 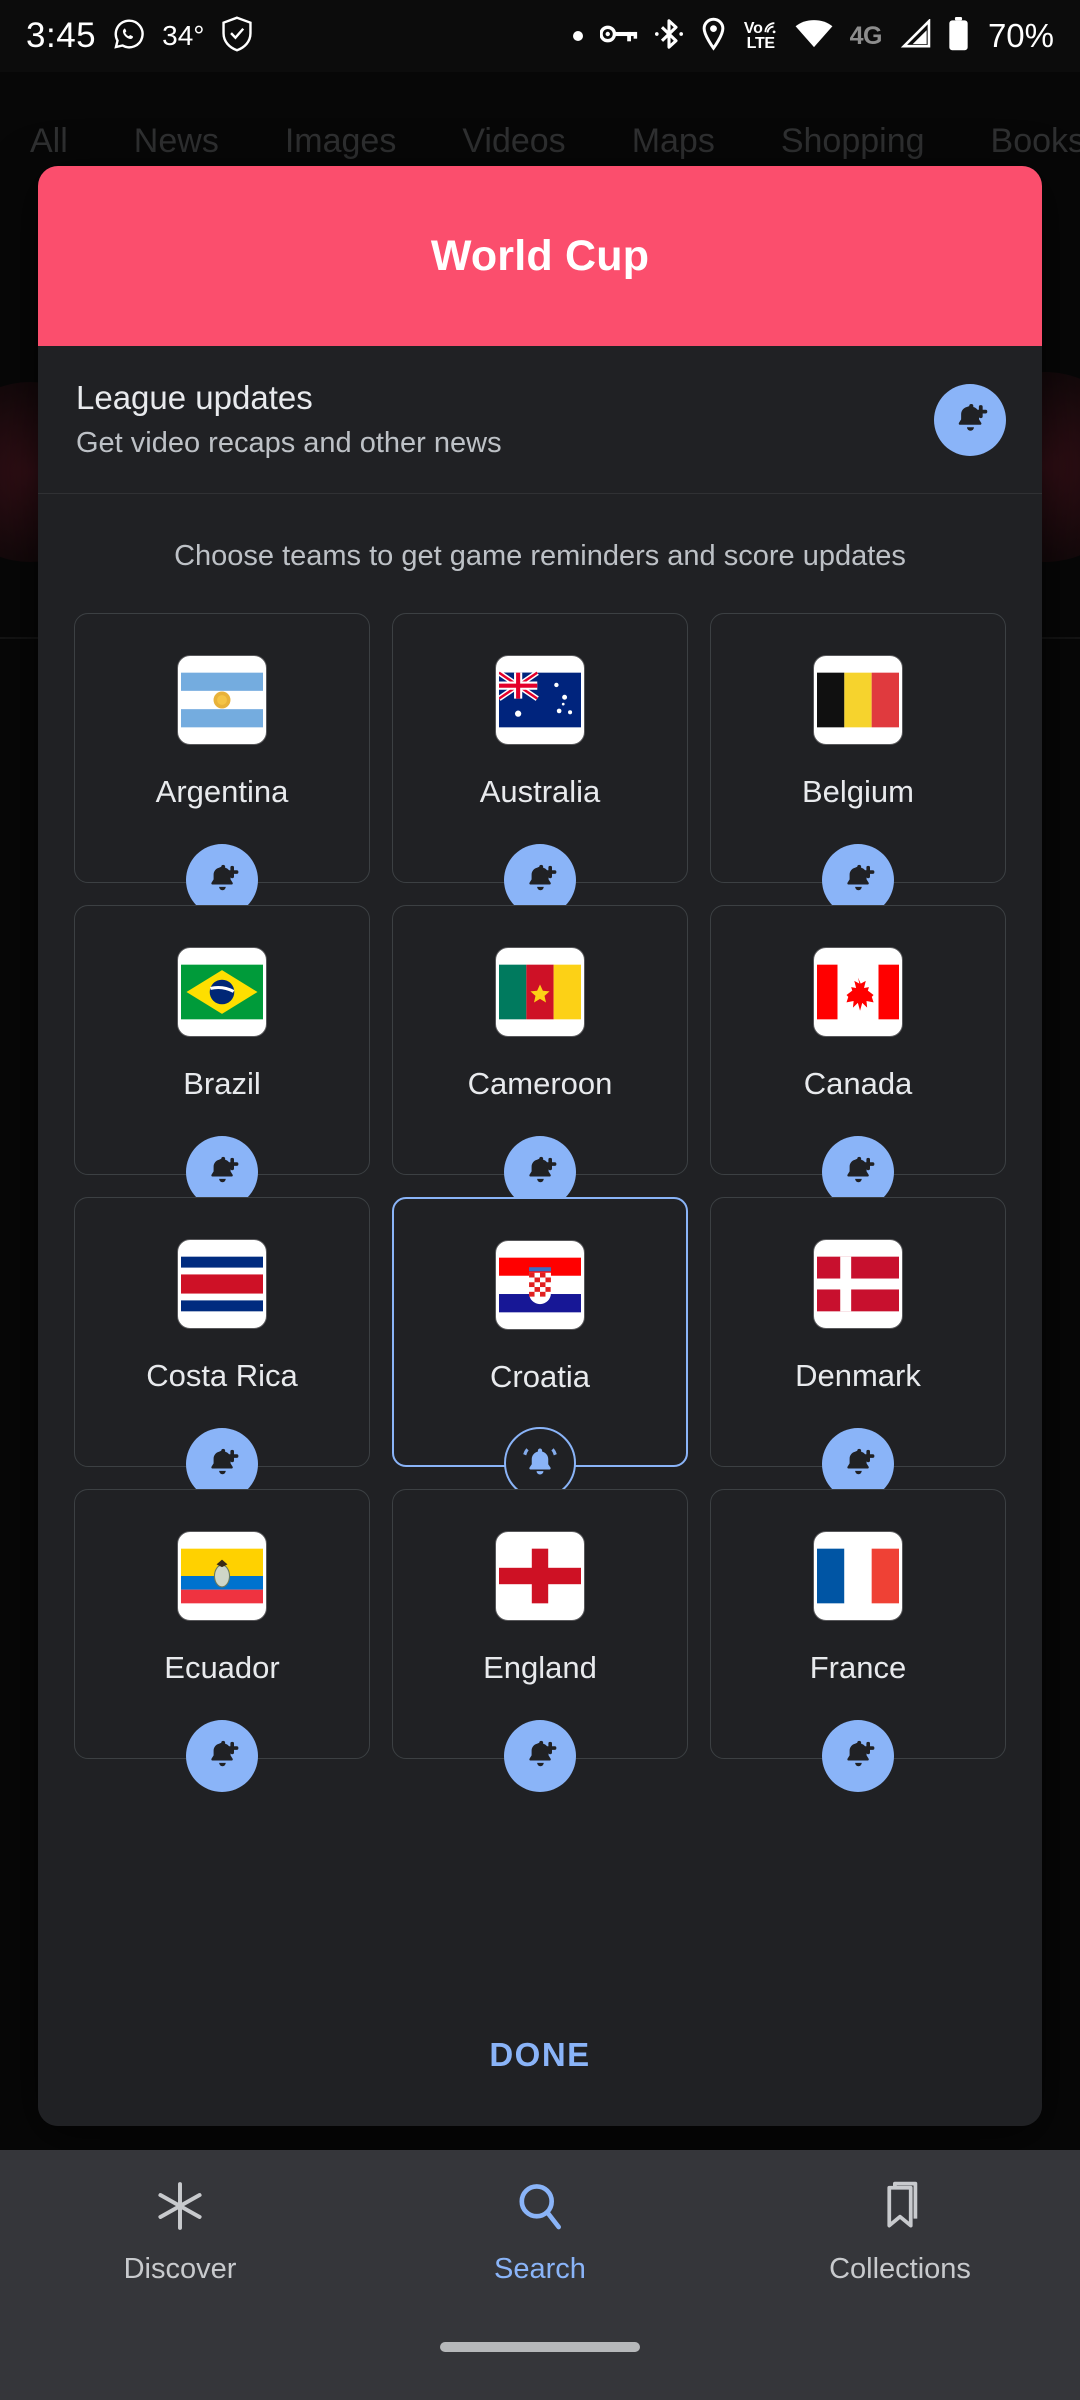 I want to click on team-name-label: Argentina, so click(x=222, y=791).